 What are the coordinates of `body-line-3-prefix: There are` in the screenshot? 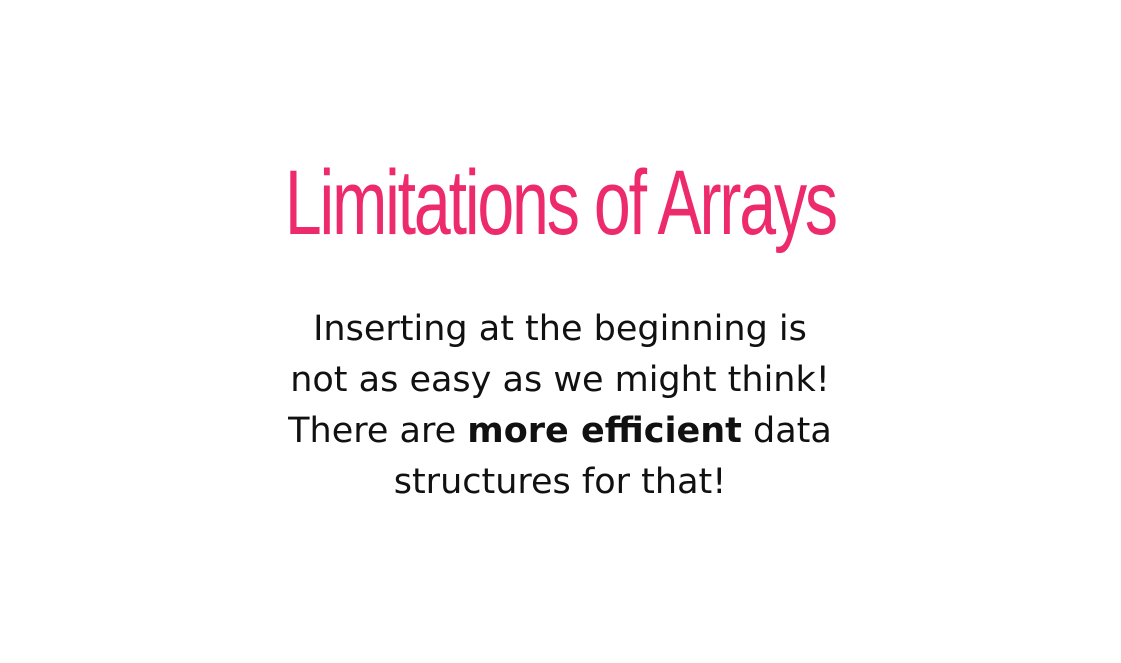 It's located at (378, 431).